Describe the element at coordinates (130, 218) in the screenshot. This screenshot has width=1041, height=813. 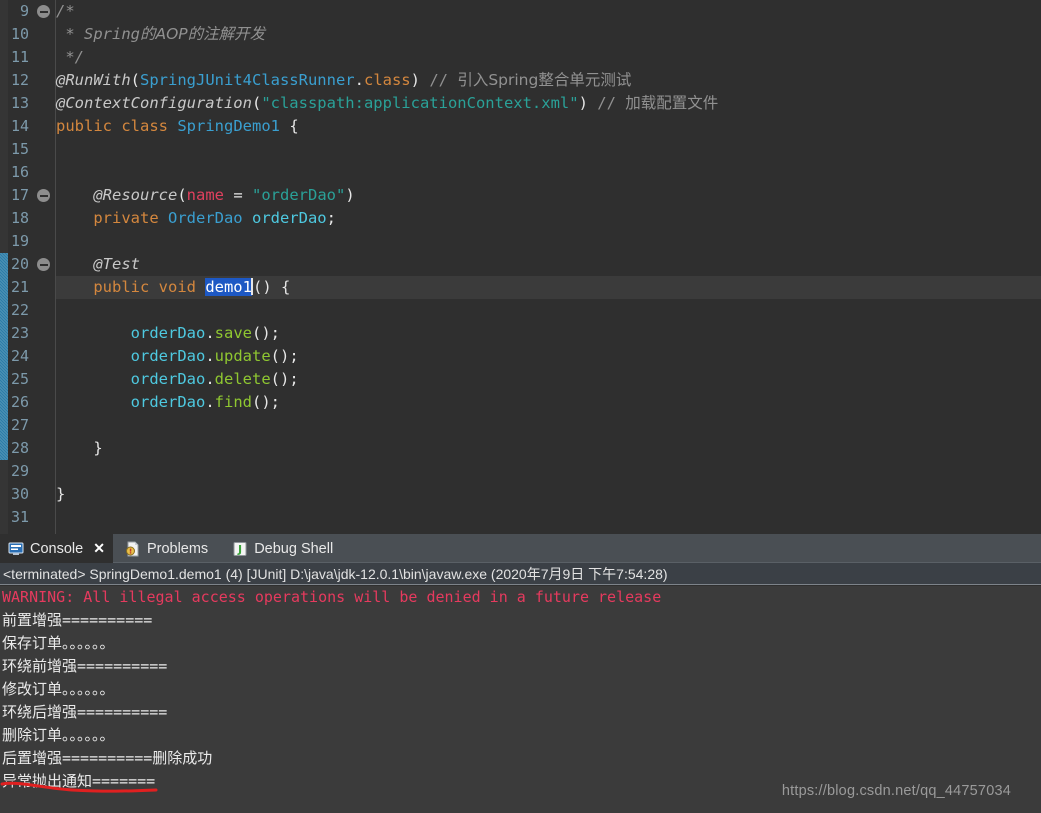
I see `code-token: private` at that location.